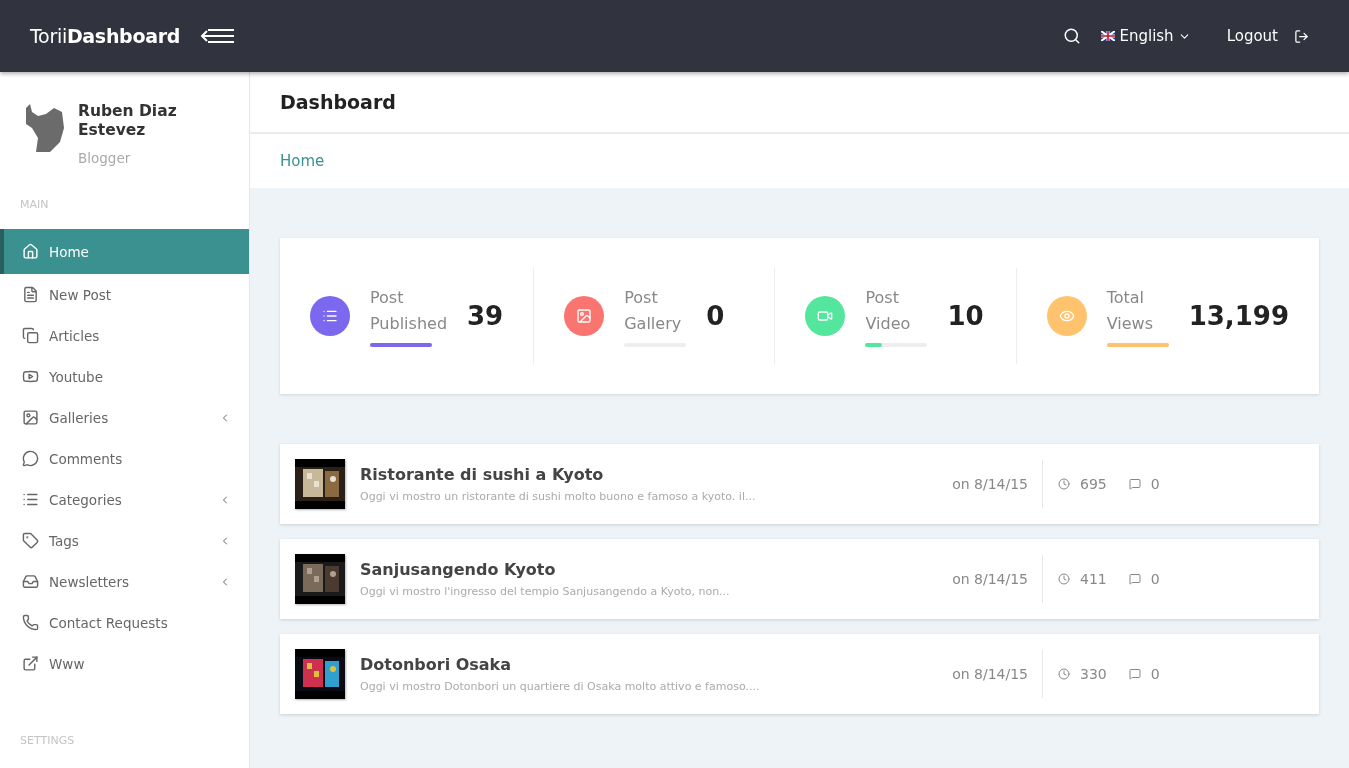 Image resolution: width=1349 pixels, height=768 pixels. Describe the element at coordinates (30, 581) in the screenshot. I see `inbox-icon` at that location.